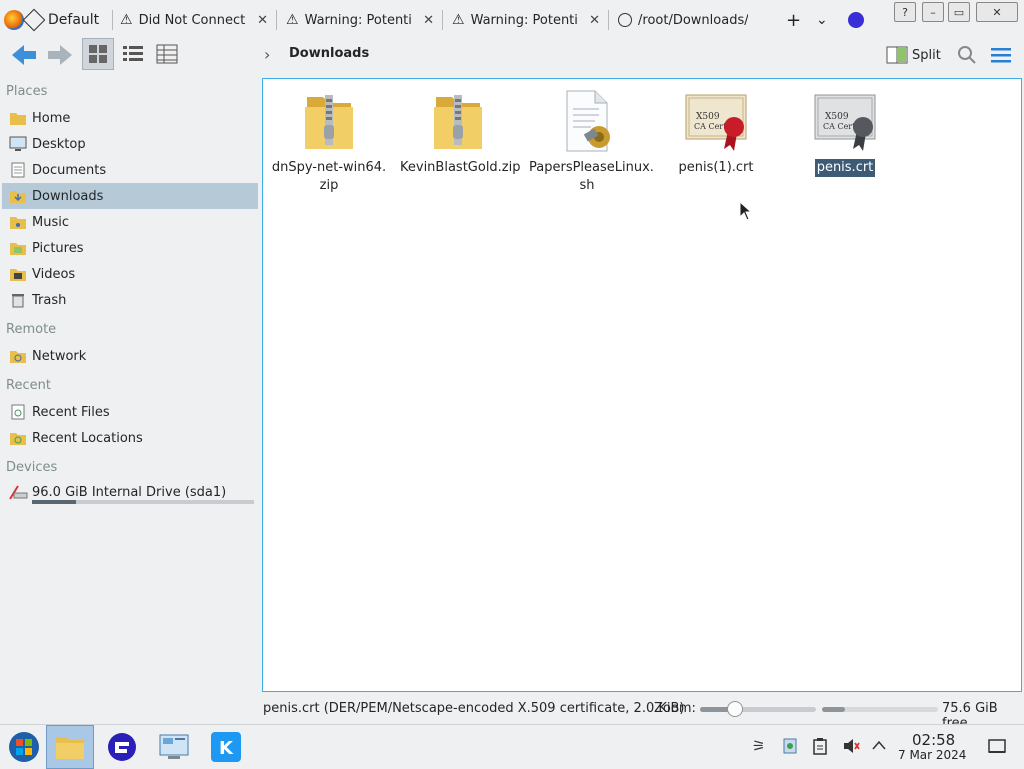 The width and height of the screenshot is (1024, 769). What do you see at coordinates (845, 168) in the screenshot?
I see `file-name: penis.crt` at bounding box center [845, 168].